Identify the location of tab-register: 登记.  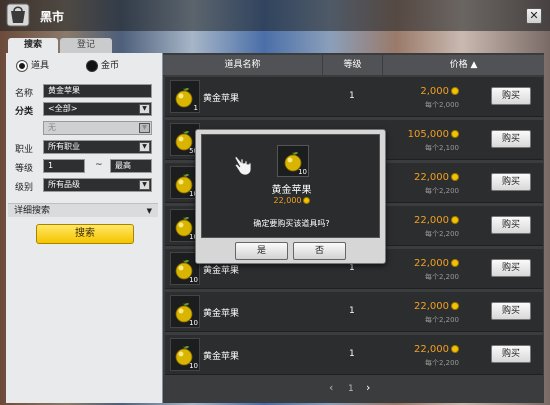
(86, 45).